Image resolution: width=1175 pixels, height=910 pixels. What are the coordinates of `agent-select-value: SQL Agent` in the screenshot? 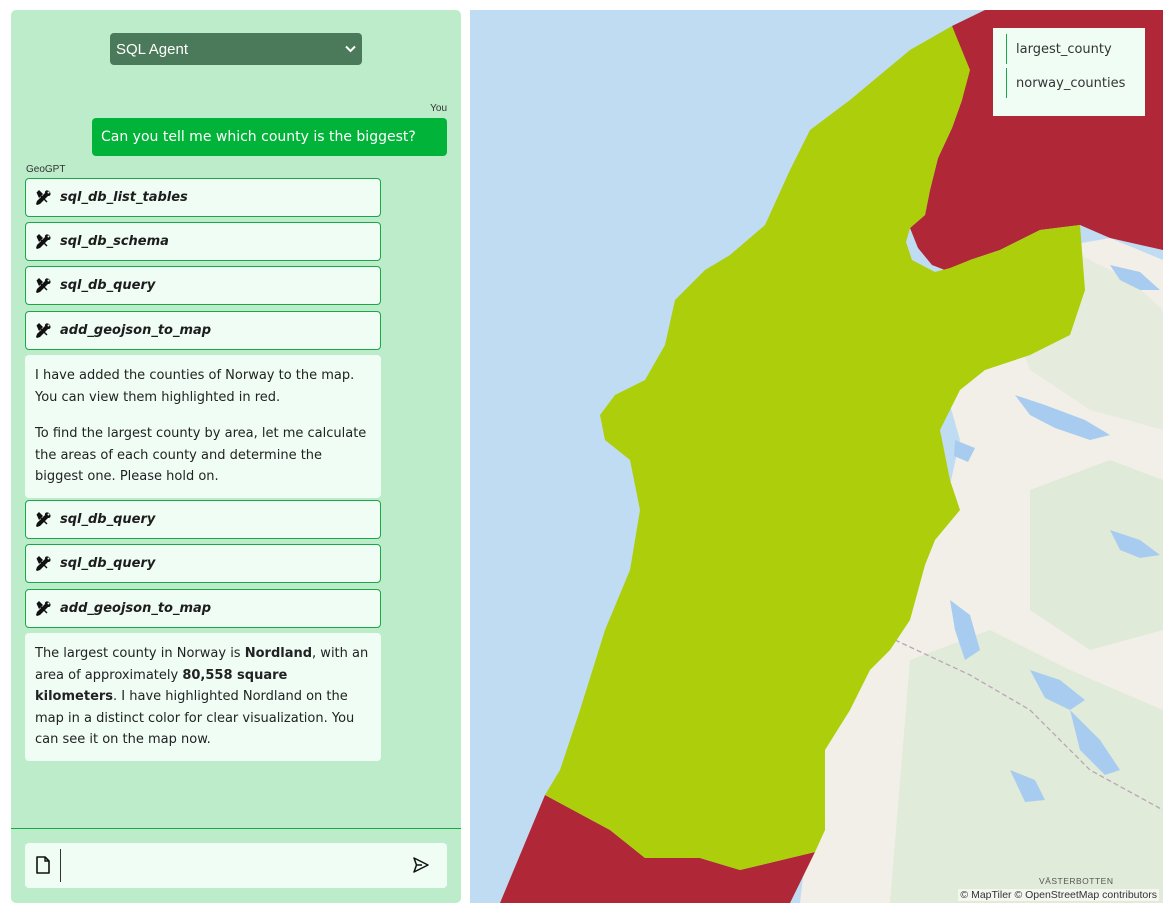 It's located at (152, 49).